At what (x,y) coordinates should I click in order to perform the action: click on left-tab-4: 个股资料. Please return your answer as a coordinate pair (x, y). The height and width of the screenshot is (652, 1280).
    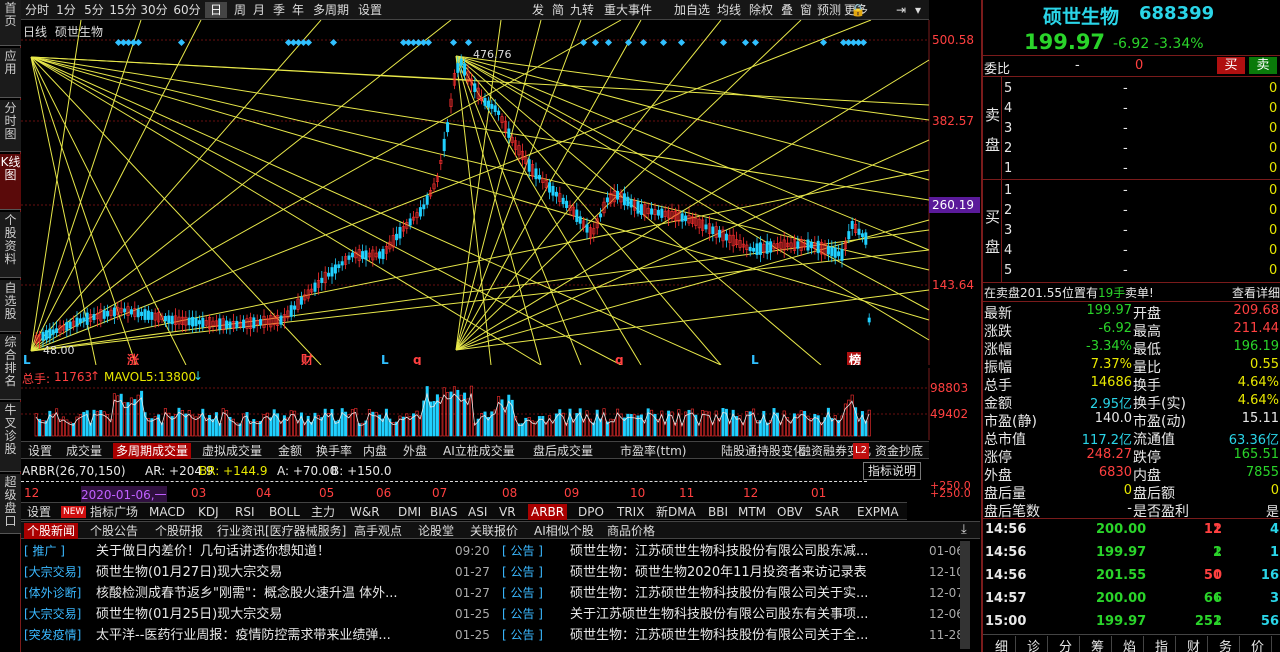
    Looking at the image, I should click on (10, 245).